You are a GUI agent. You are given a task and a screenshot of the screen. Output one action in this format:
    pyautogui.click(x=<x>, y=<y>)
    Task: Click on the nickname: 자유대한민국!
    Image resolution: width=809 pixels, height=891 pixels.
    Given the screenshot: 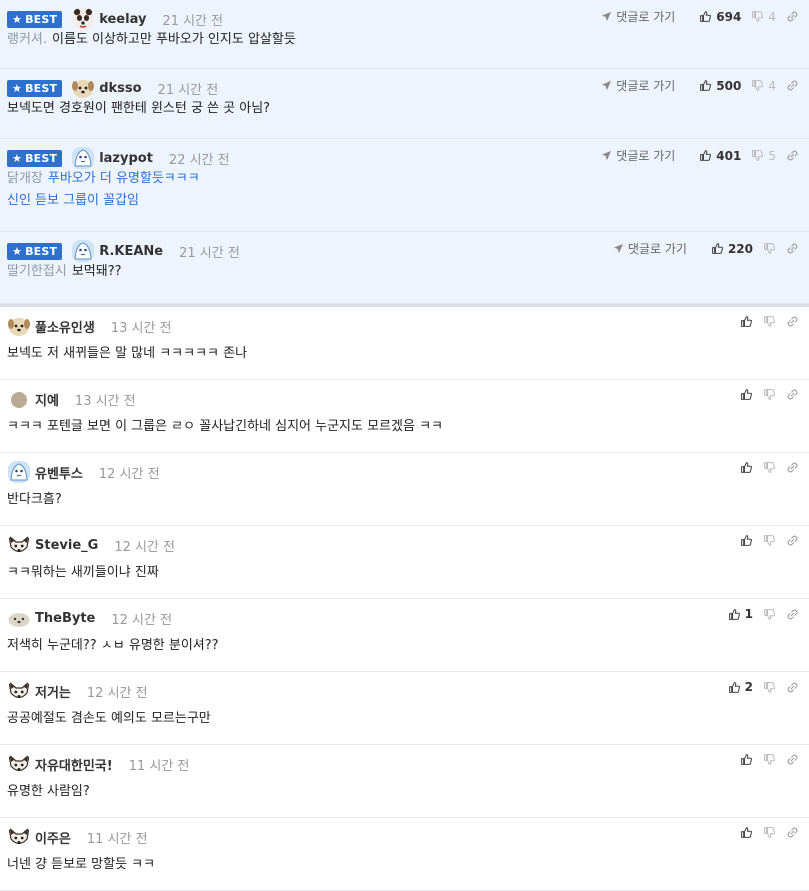 What is the action you would take?
    pyautogui.click(x=74, y=764)
    